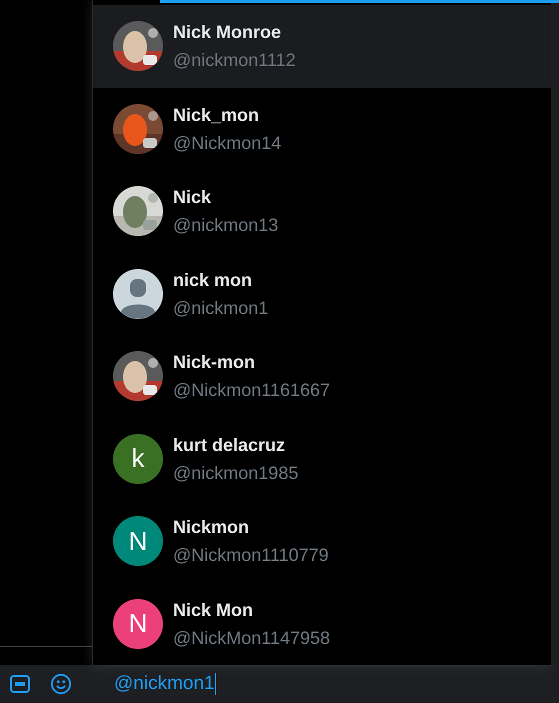  Describe the element at coordinates (235, 473) in the screenshot. I see `user-handle: @nickmon1985` at that location.